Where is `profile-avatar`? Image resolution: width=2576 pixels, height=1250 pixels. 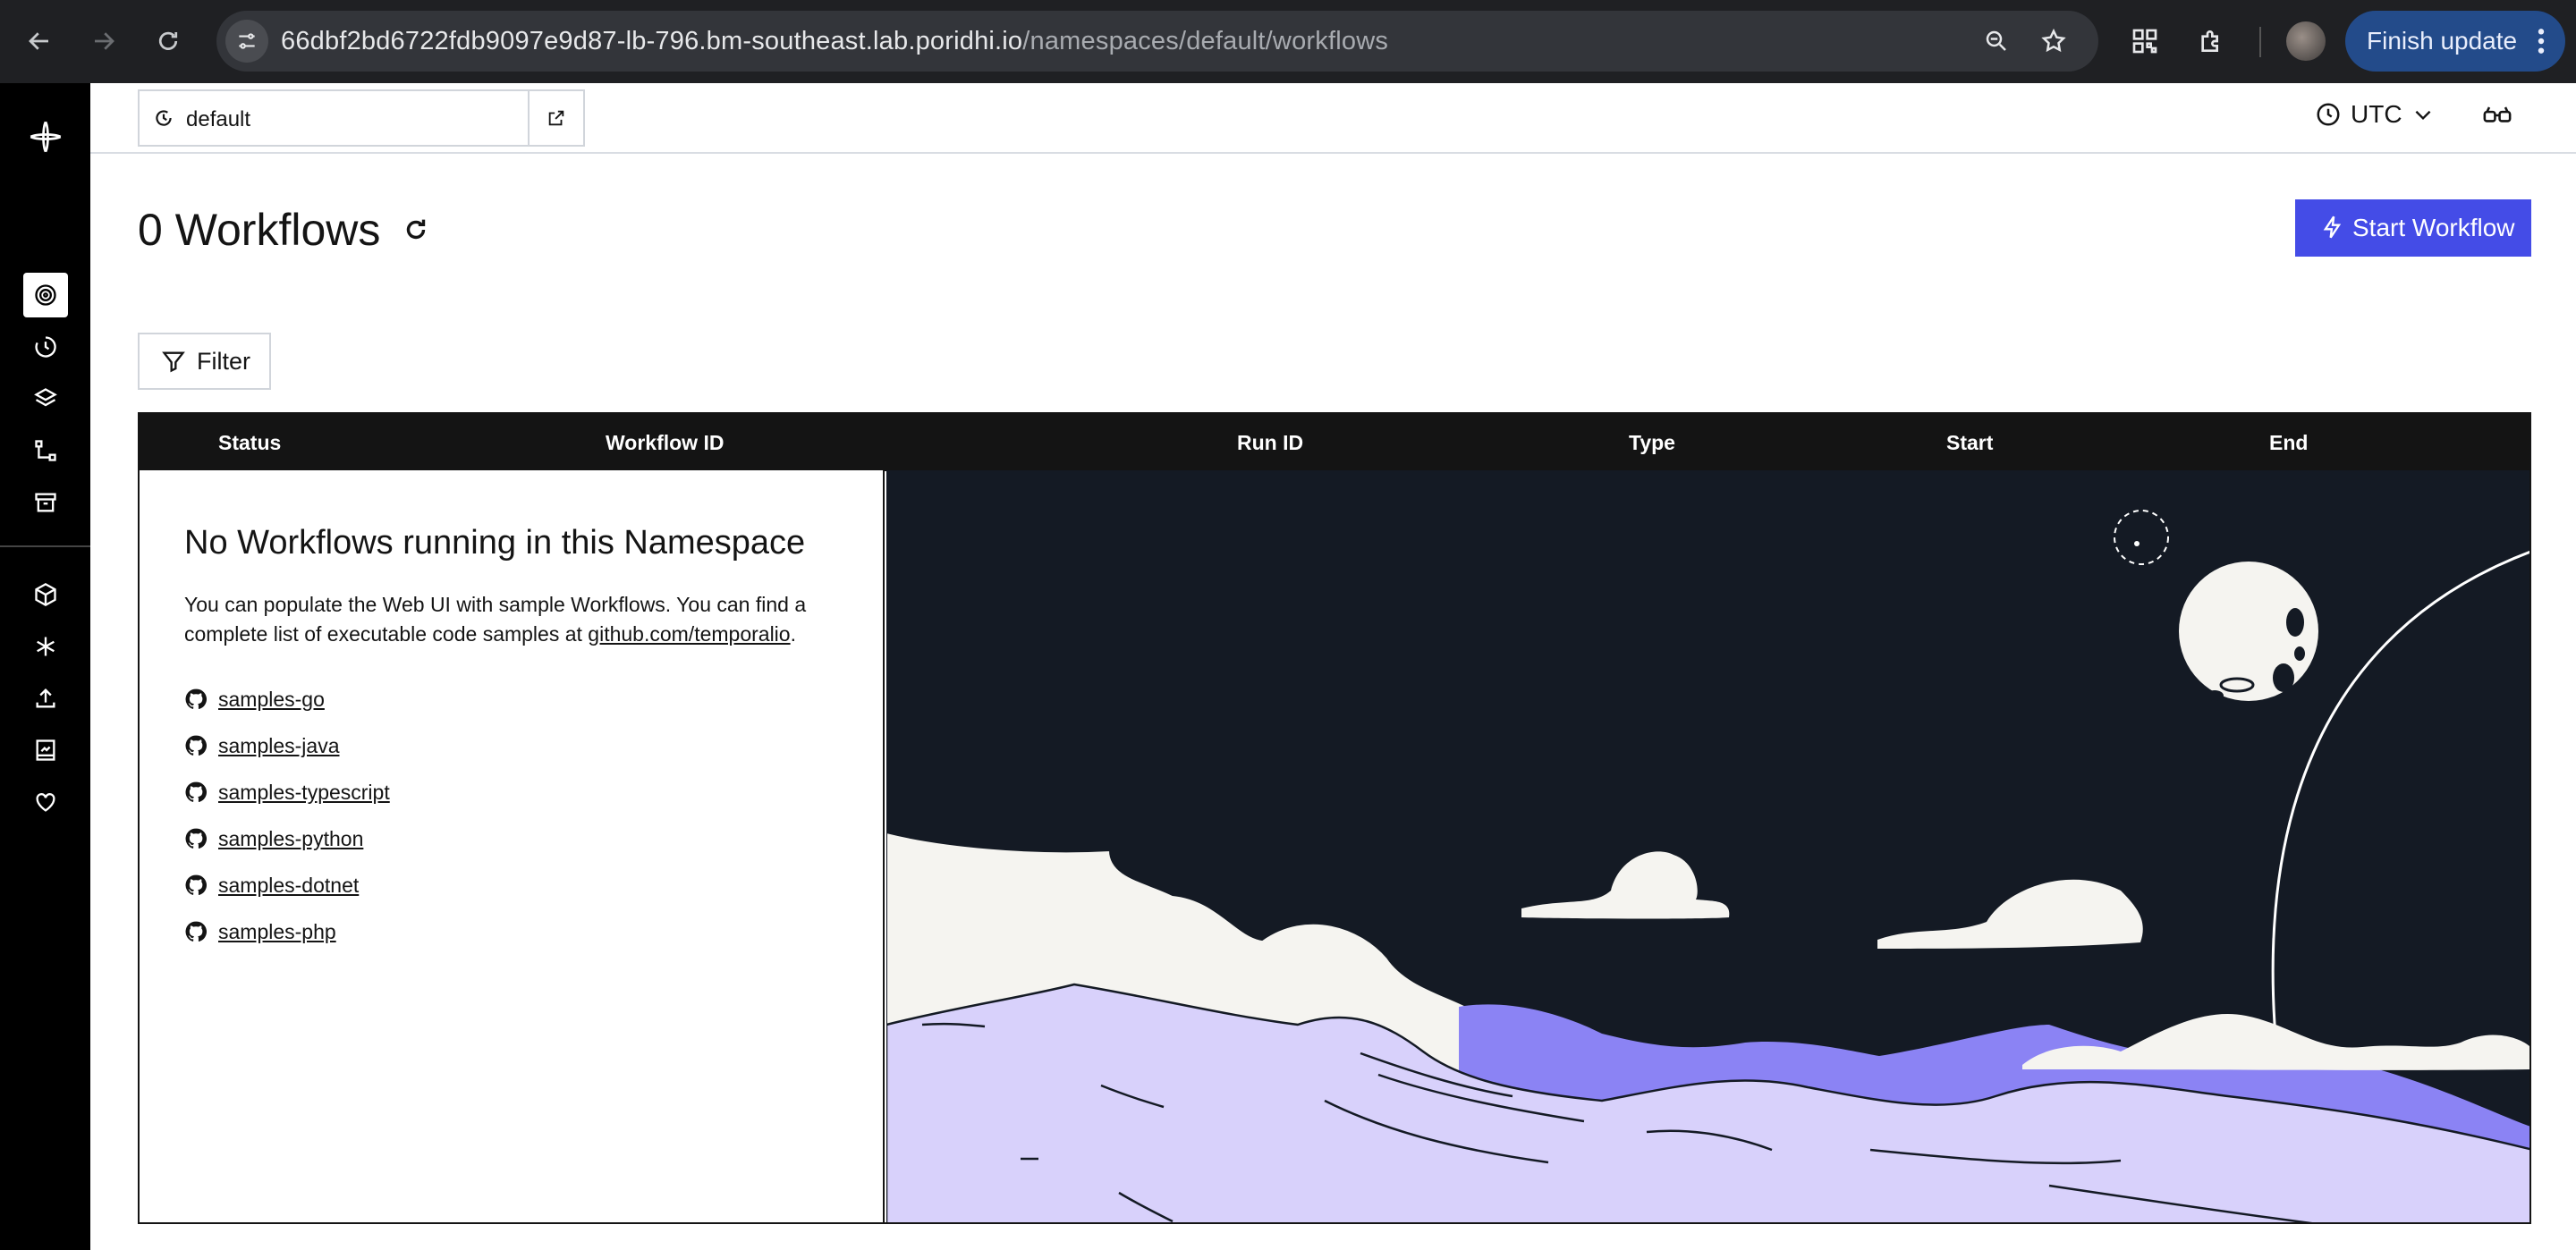 profile-avatar is located at coordinates (2306, 41).